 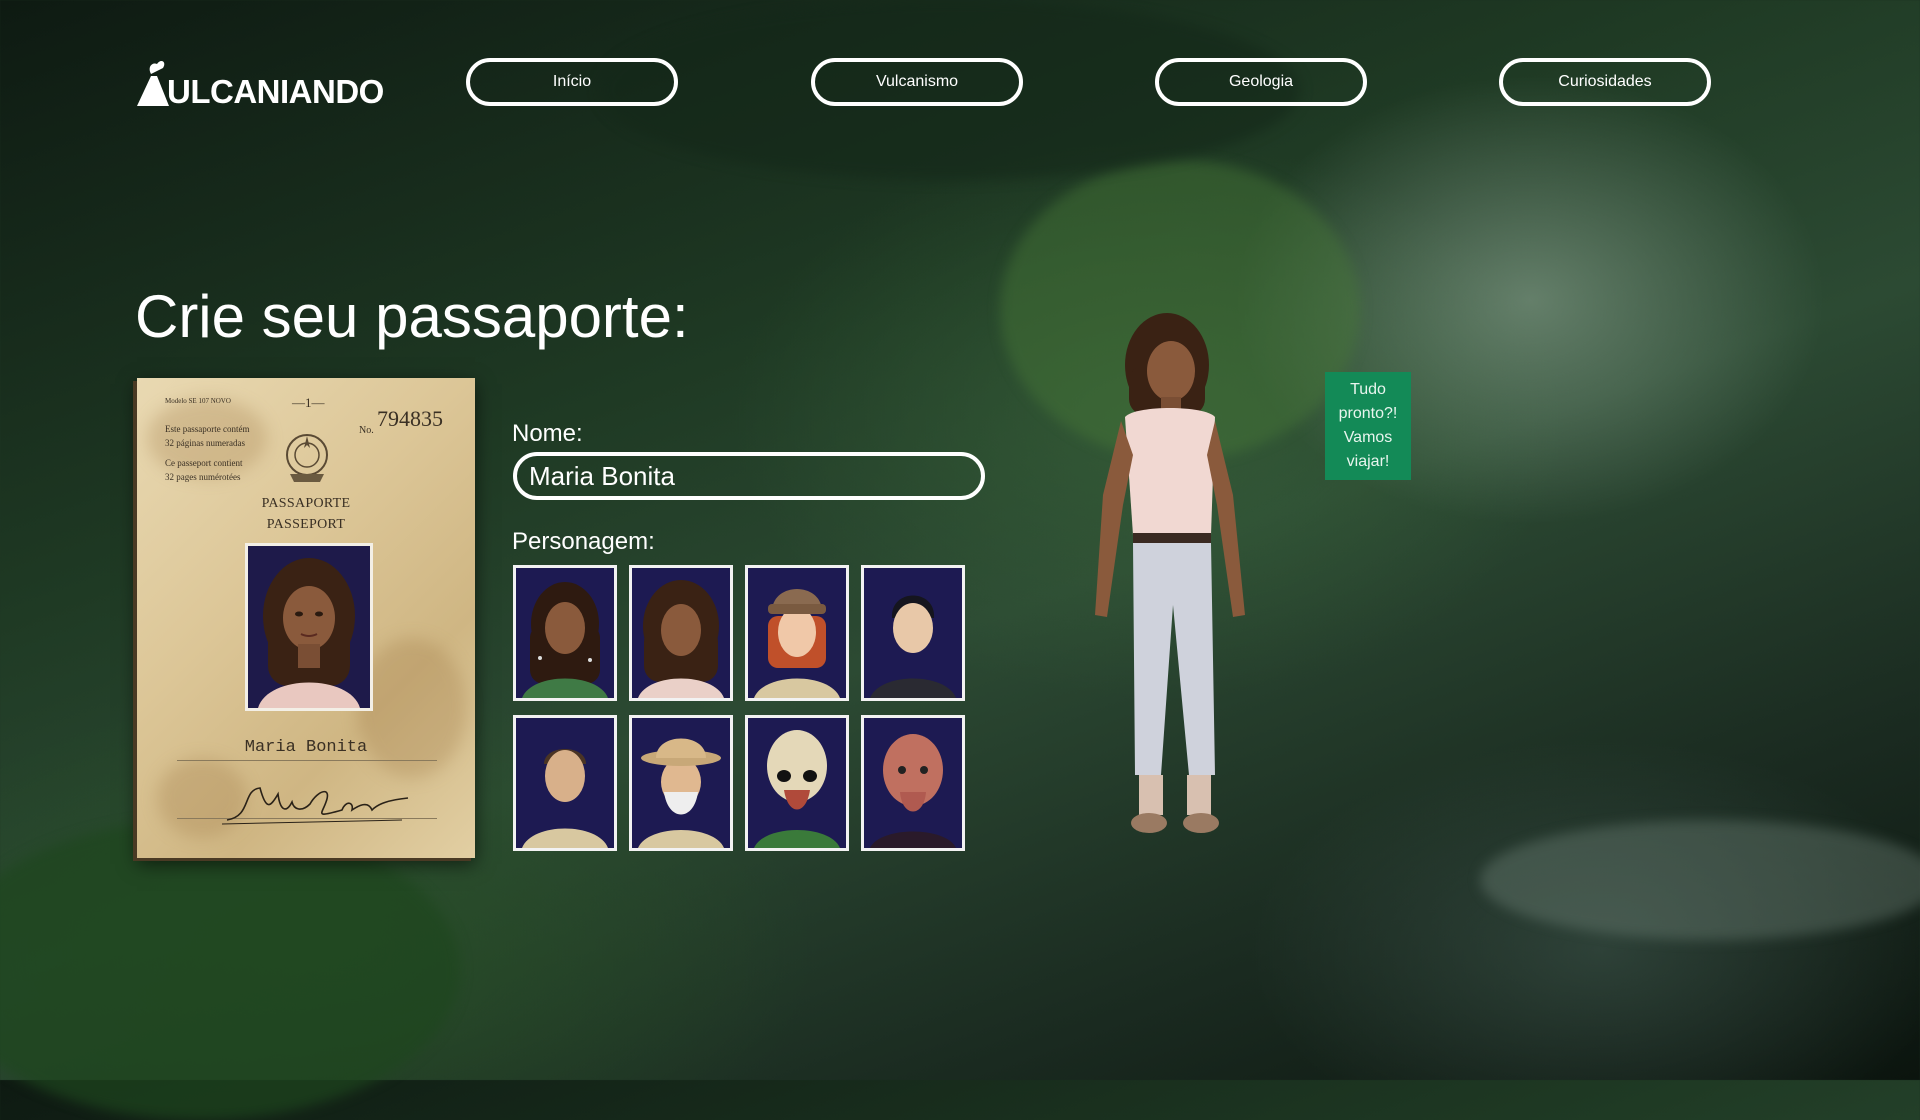 I want to click on nav-curiosidades-button: Curiosidades, so click(x=1605, y=82).